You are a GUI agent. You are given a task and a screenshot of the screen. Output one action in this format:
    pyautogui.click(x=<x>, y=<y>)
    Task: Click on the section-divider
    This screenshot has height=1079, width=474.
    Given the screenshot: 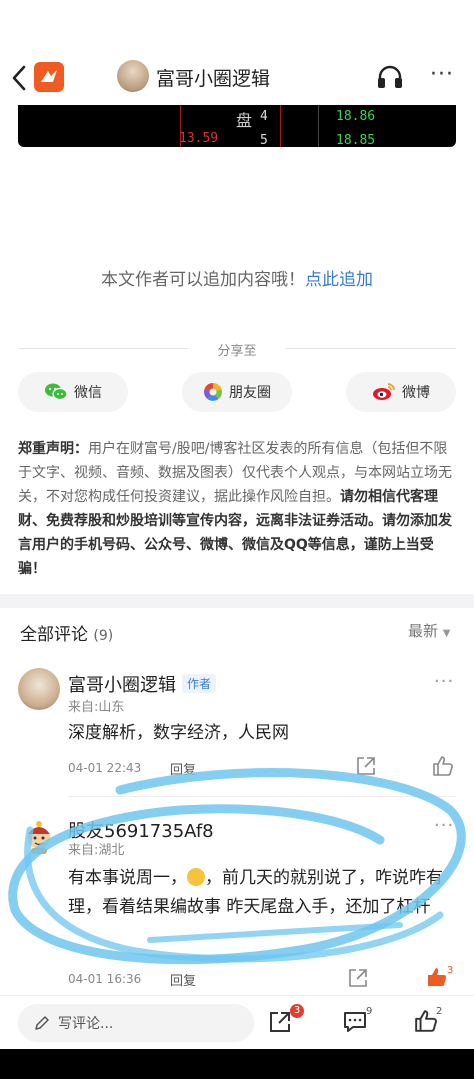 What is the action you would take?
    pyautogui.click(x=237, y=601)
    